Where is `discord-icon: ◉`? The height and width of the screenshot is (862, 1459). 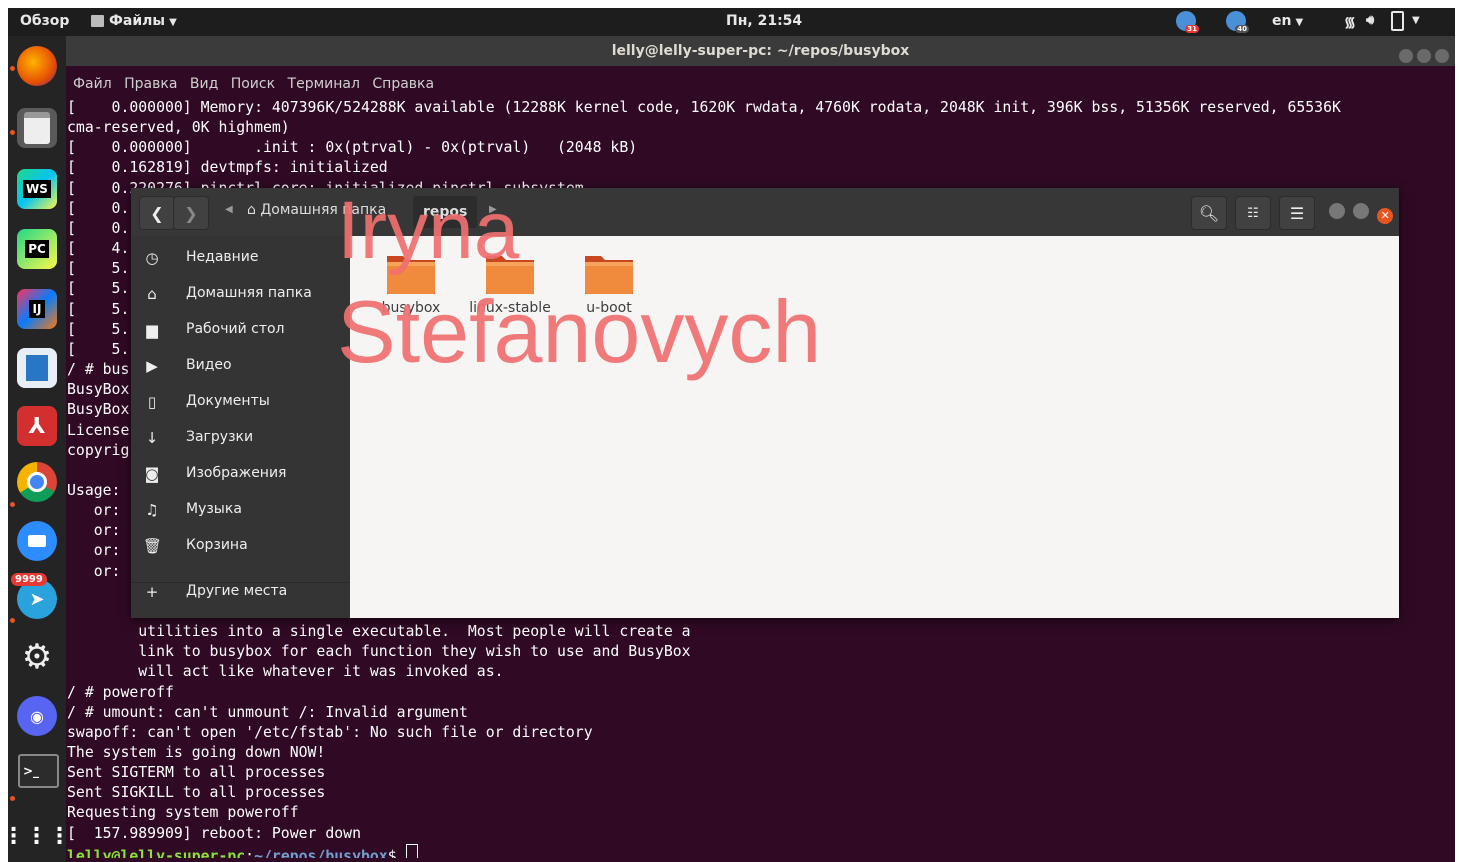 discord-icon: ◉ is located at coordinates (37, 716).